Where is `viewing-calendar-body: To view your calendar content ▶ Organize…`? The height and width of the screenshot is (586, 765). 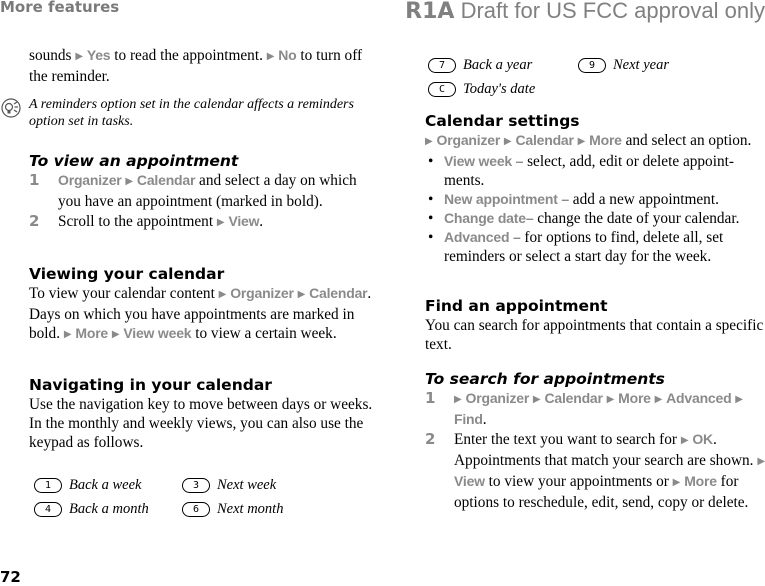 viewing-calendar-body: To view your calendar content ▶ Organize… is located at coordinates (200, 313).